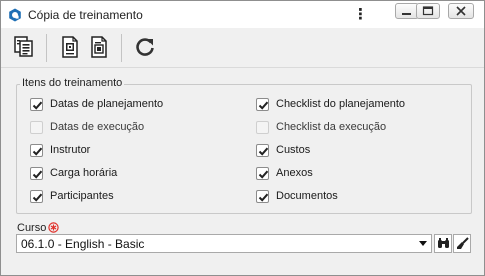  What do you see at coordinates (461, 11) in the screenshot?
I see `close-button` at bounding box center [461, 11].